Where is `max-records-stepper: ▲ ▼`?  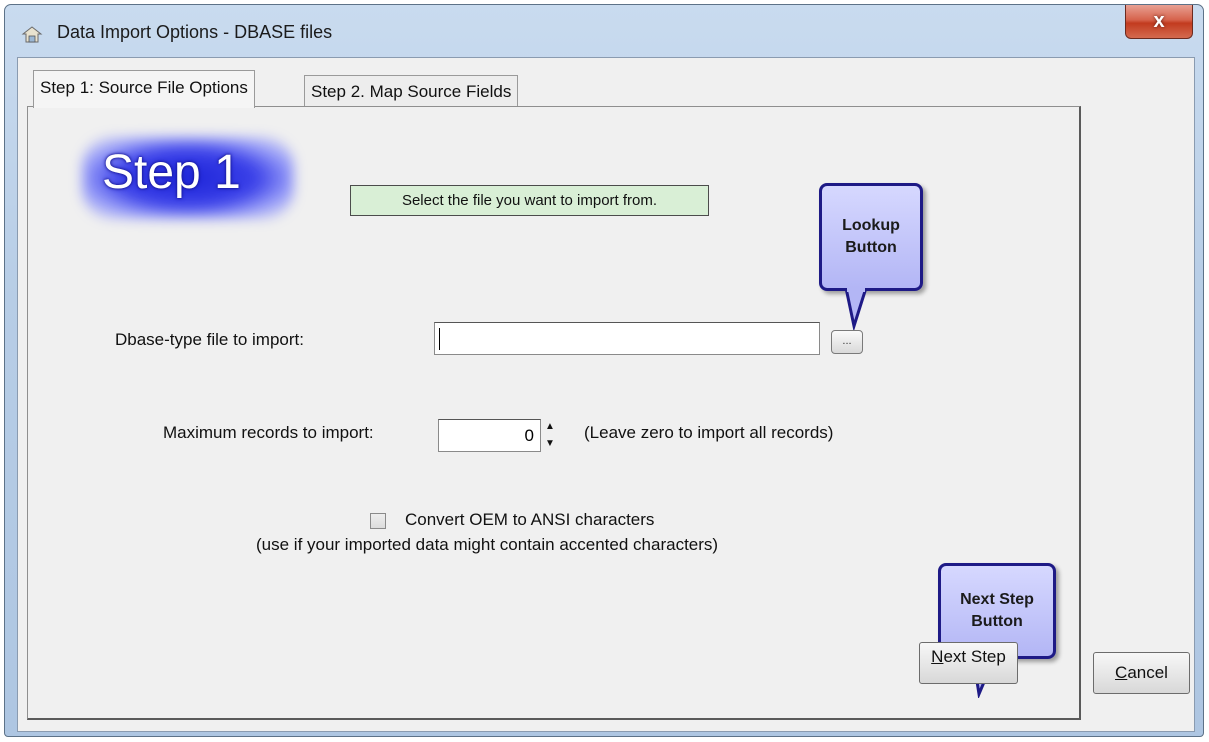
max-records-stepper: ▲ ▼ is located at coordinates (550, 435).